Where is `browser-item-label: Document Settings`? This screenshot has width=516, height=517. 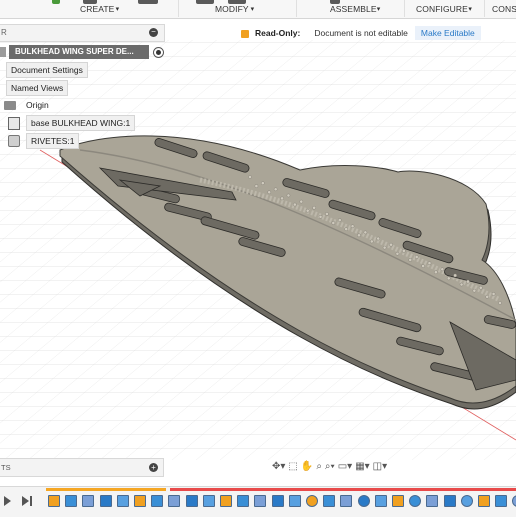
browser-item-label: Document Settings is located at coordinates (47, 70).